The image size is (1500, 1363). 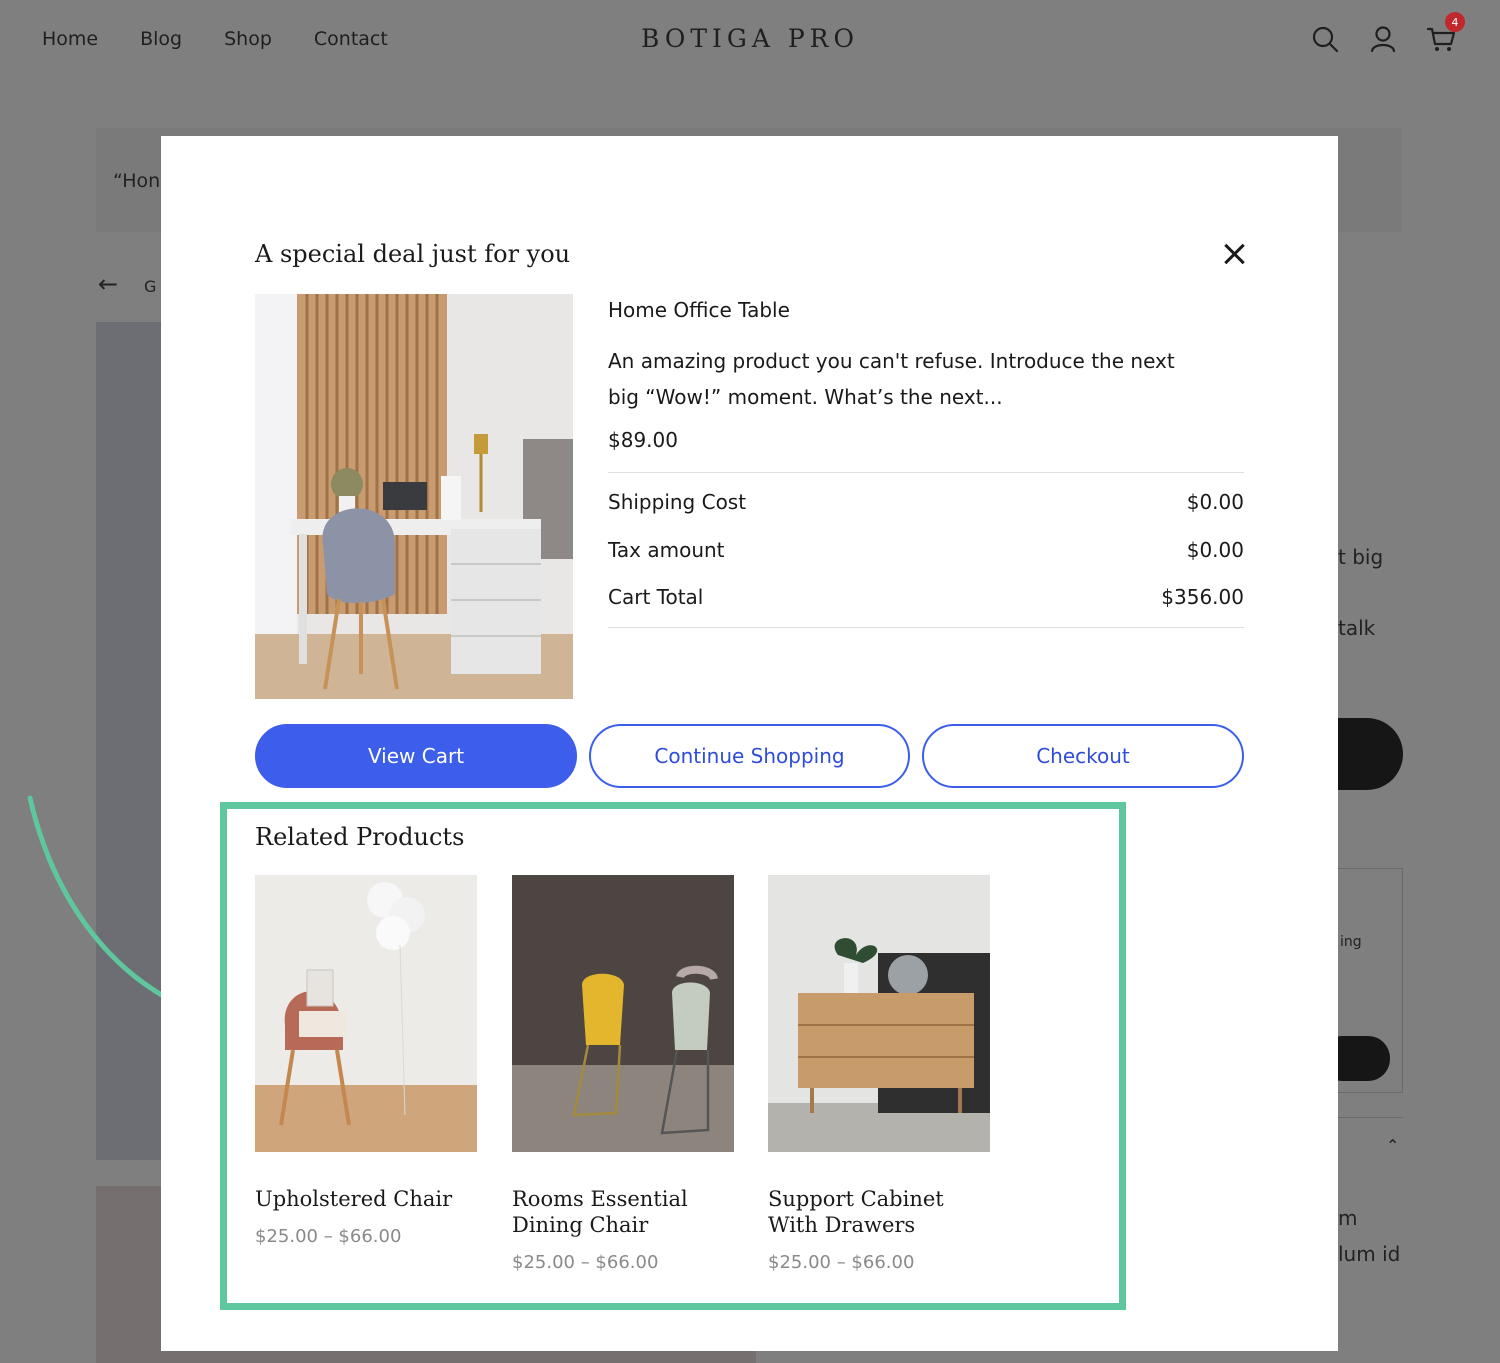 I want to click on close-icon, so click(x=1235, y=254).